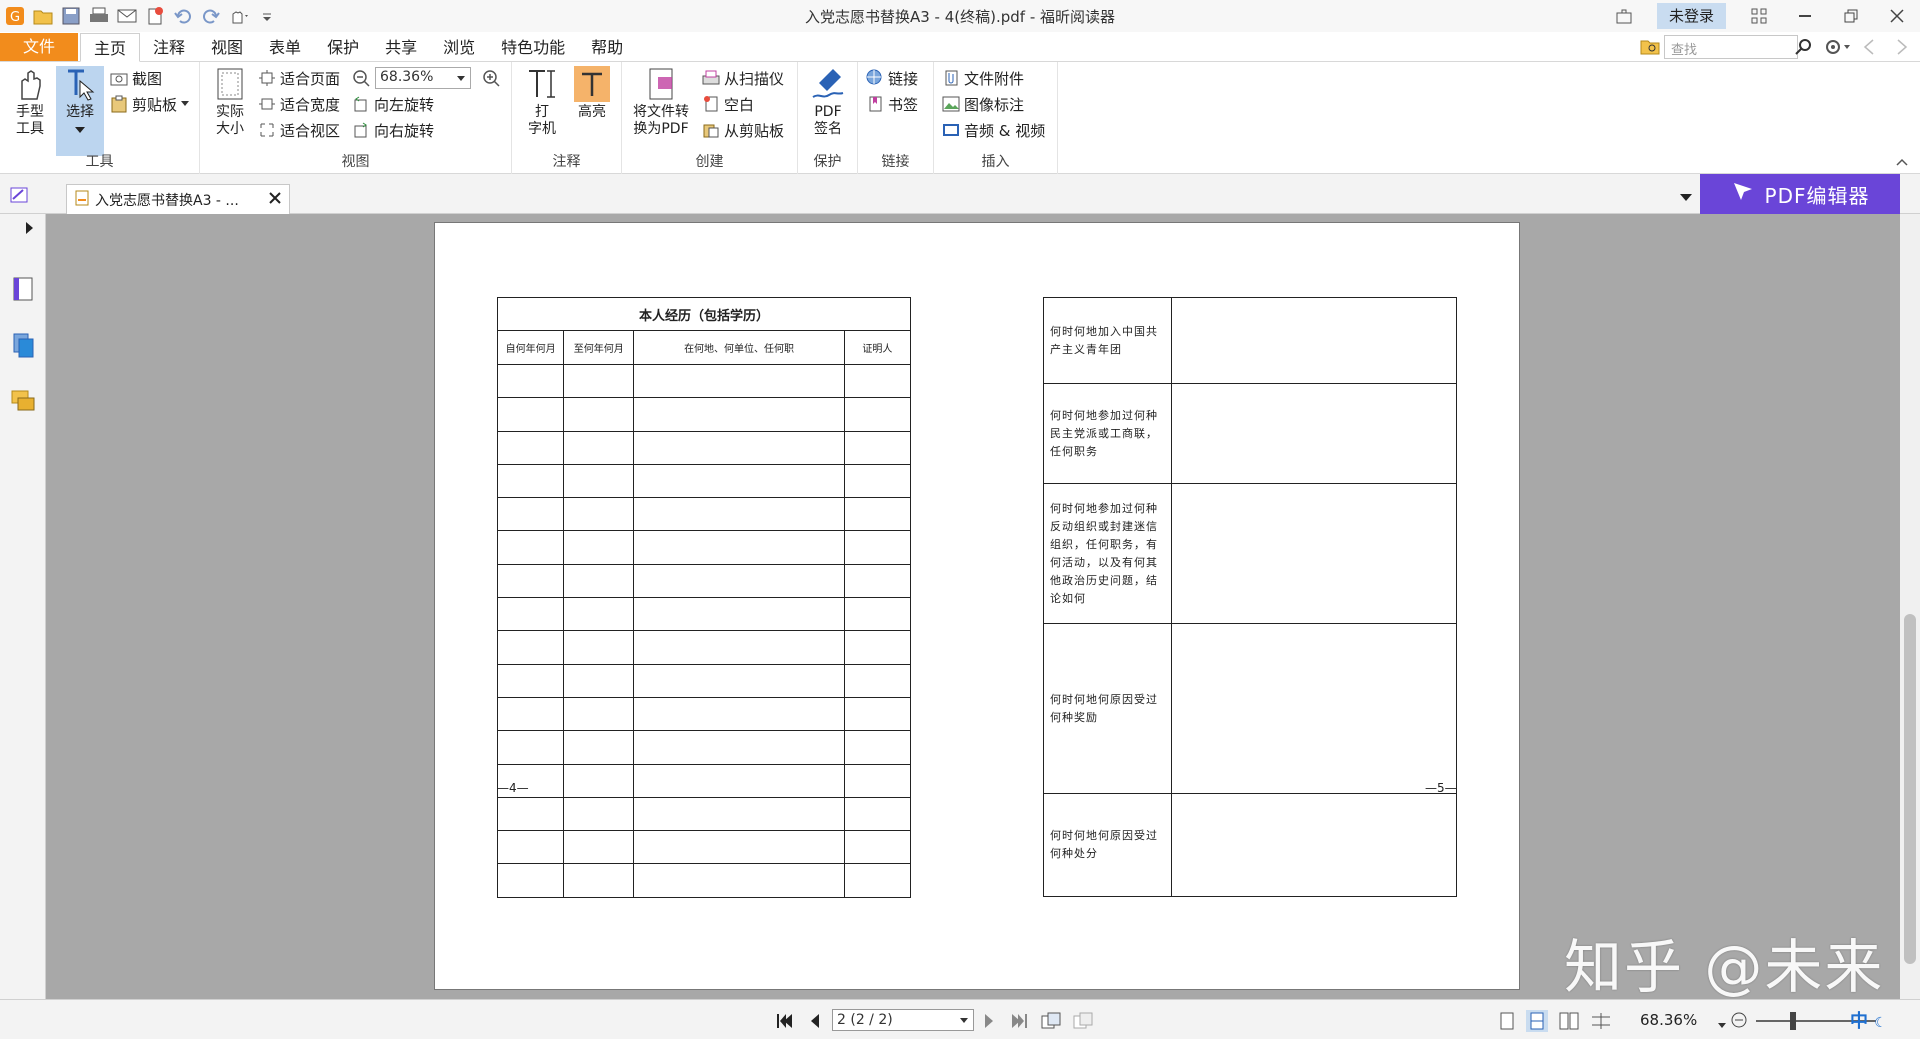 The height and width of the screenshot is (1039, 1920). Describe the element at coordinates (1686, 198) in the screenshot. I see `tab-list-dropdown-icon` at that location.